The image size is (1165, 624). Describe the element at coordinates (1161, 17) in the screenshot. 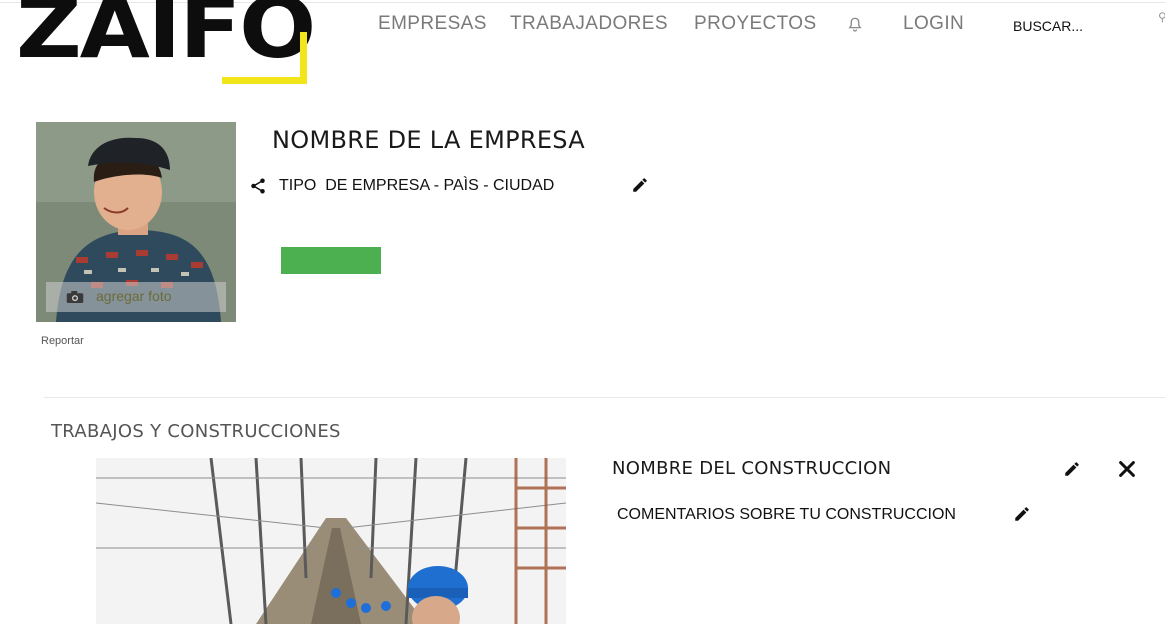

I see `search-icon: ⚲` at that location.